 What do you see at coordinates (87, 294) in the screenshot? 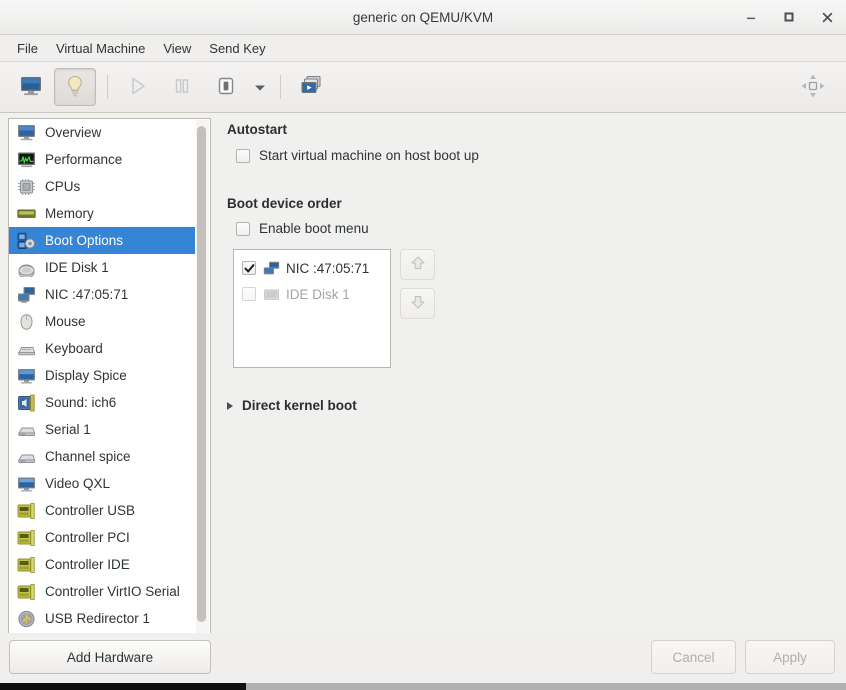
I see `sidebar-item-label: NIC :47:05:71` at bounding box center [87, 294].